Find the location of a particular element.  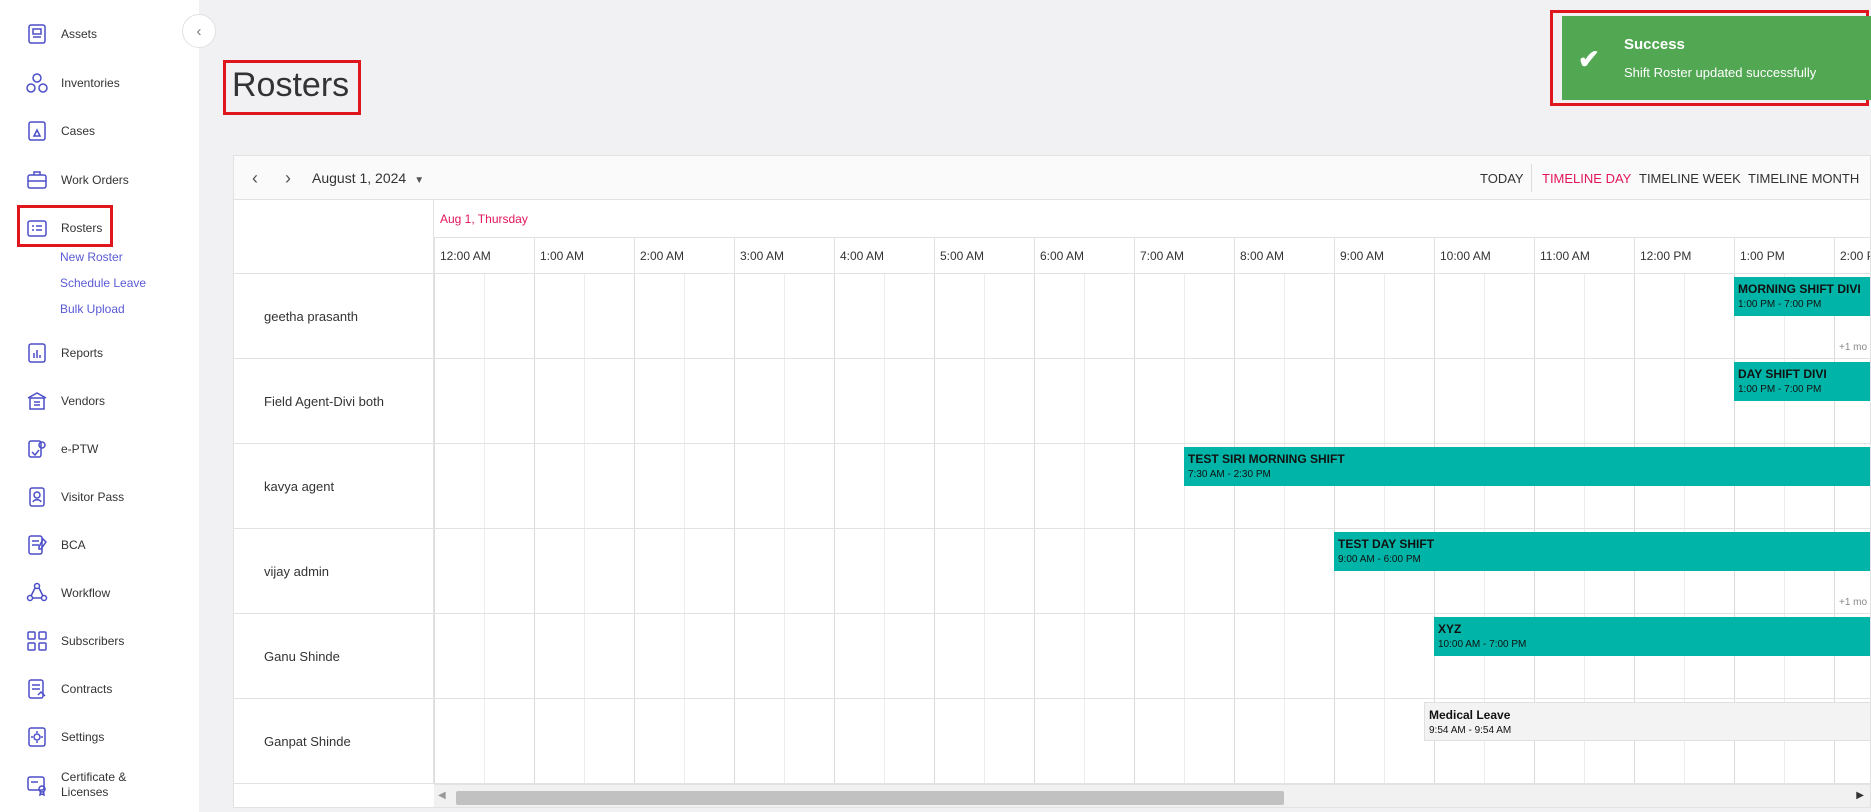

resource-row: Field Agent-Divi both is located at coordinates (334, 401).